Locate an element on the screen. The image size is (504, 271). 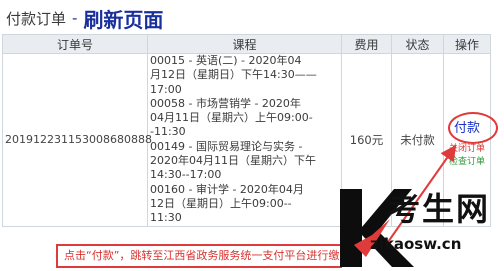
table-header-row: 订单号 课程 费用 状态 操作 is located at coordinates (246, 44).